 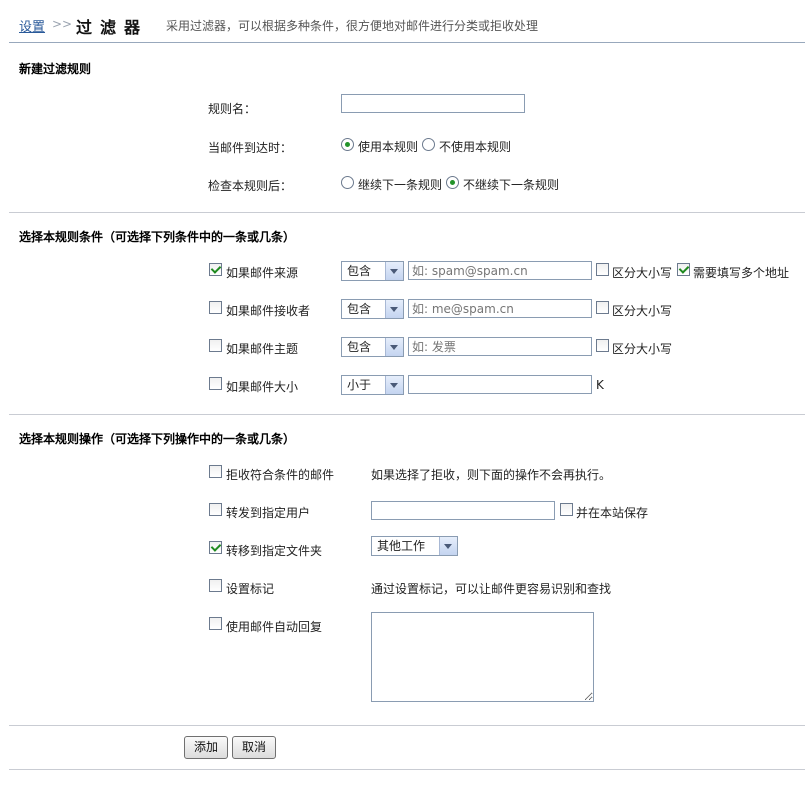 I want to click on condition-subject-input, so click(x=500, y=346).